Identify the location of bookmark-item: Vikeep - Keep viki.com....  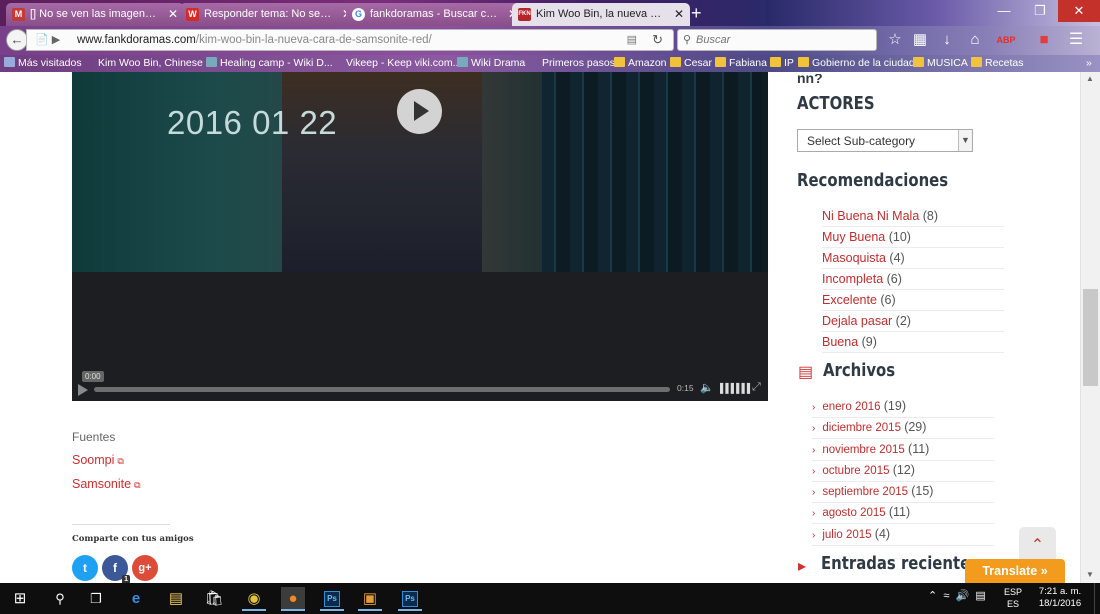
(403, 63).